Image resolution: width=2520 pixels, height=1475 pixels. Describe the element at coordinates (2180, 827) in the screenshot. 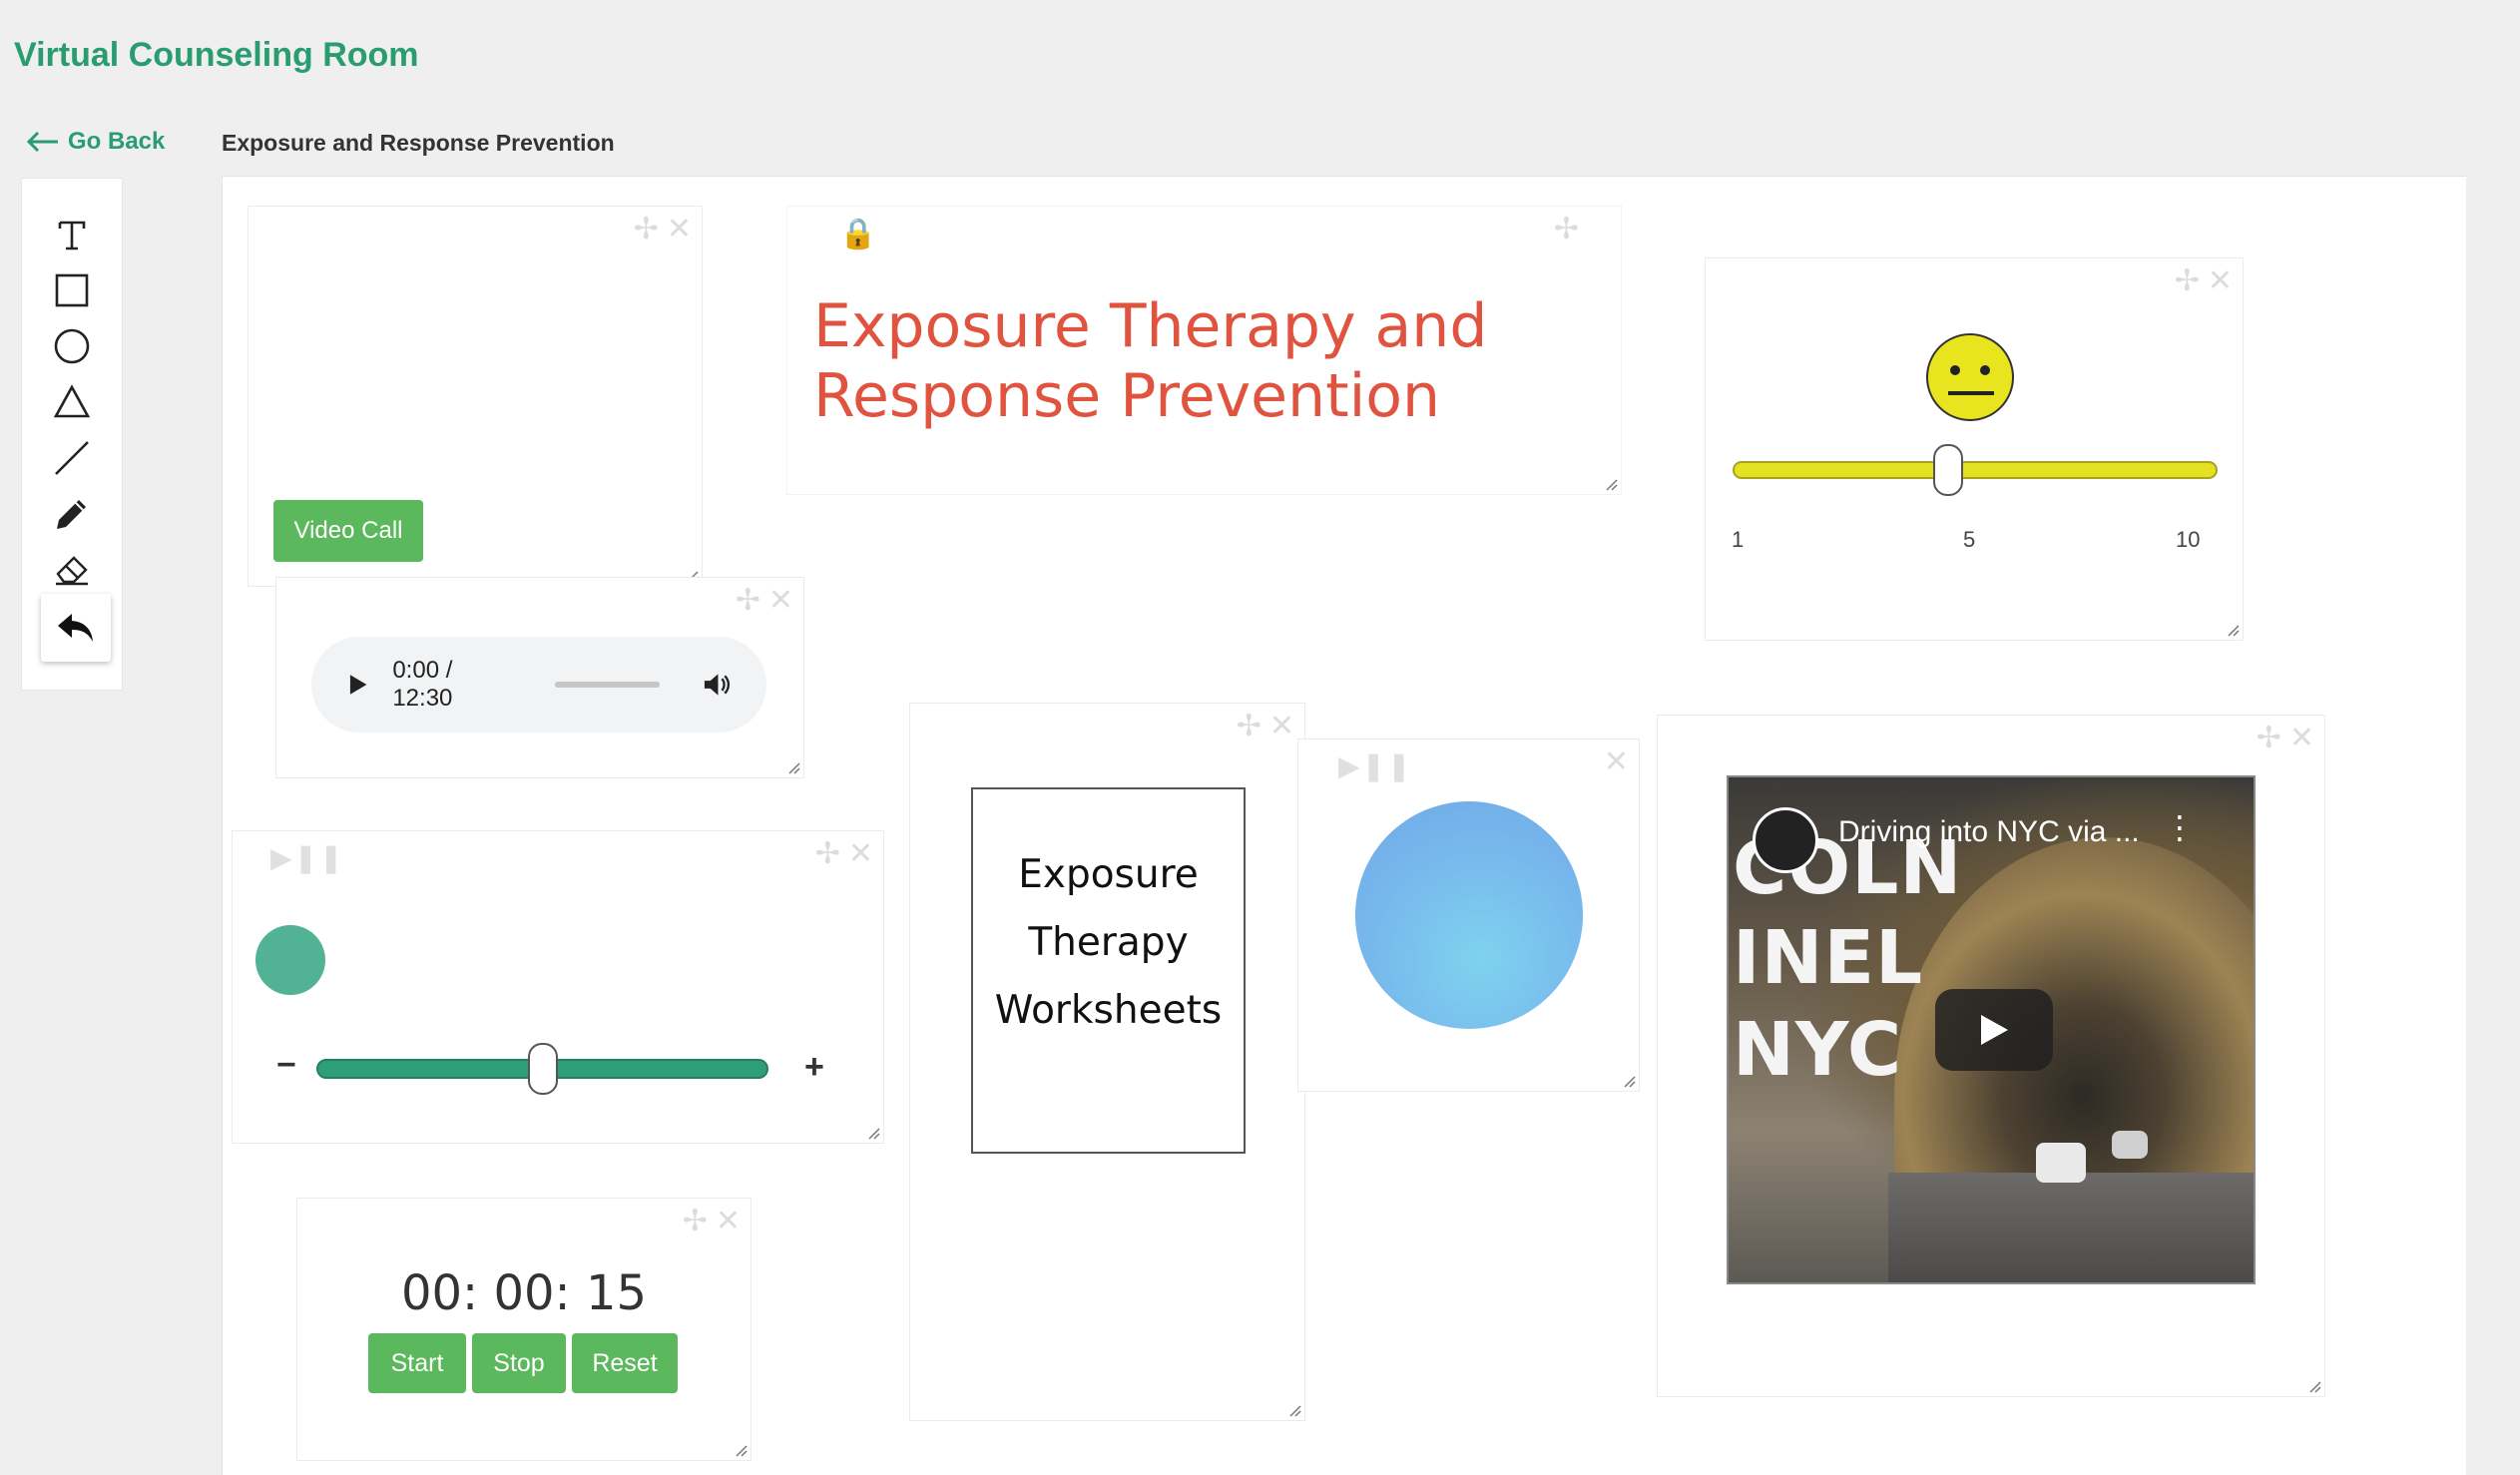

I see `more-options-icon: ⋮` at that location.